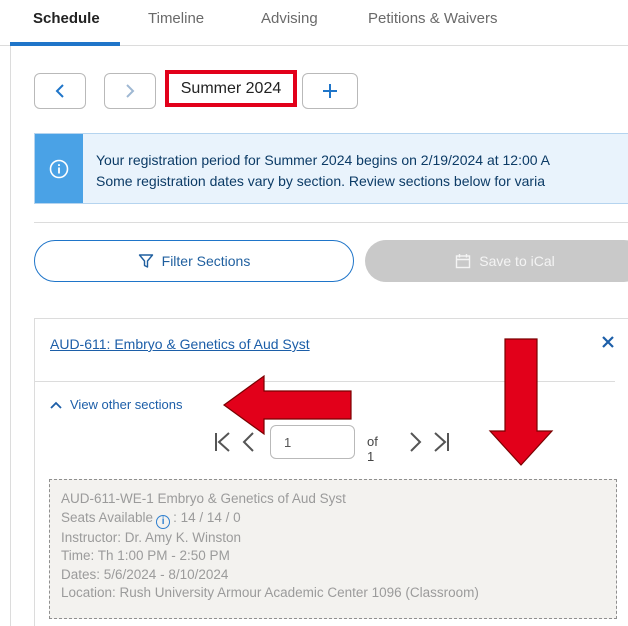  What do you see at coordinates (331, 222) in the screenshot?
I see `divider` at bounding box center [331, 222].